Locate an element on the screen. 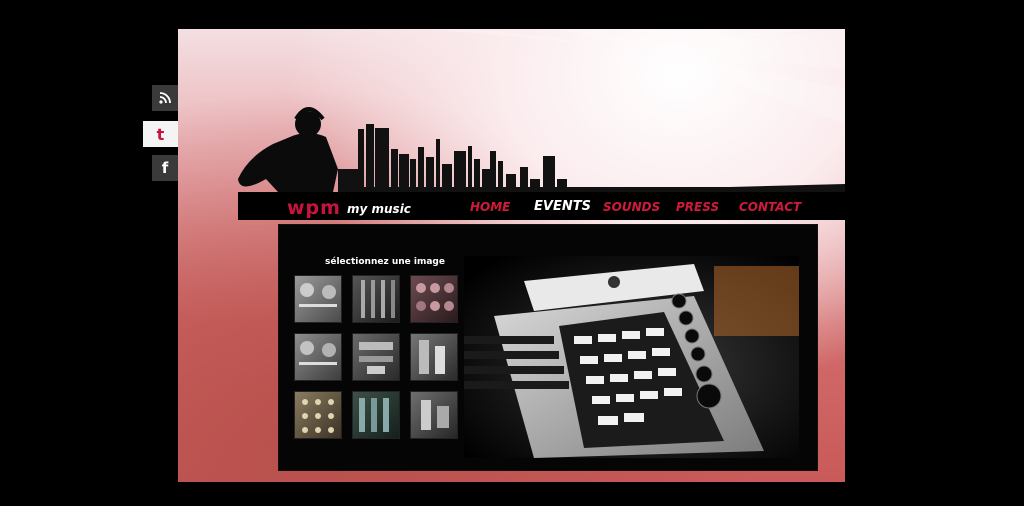 The image size is (1024, 506). rss-icon is located at coordinates (165, 98).